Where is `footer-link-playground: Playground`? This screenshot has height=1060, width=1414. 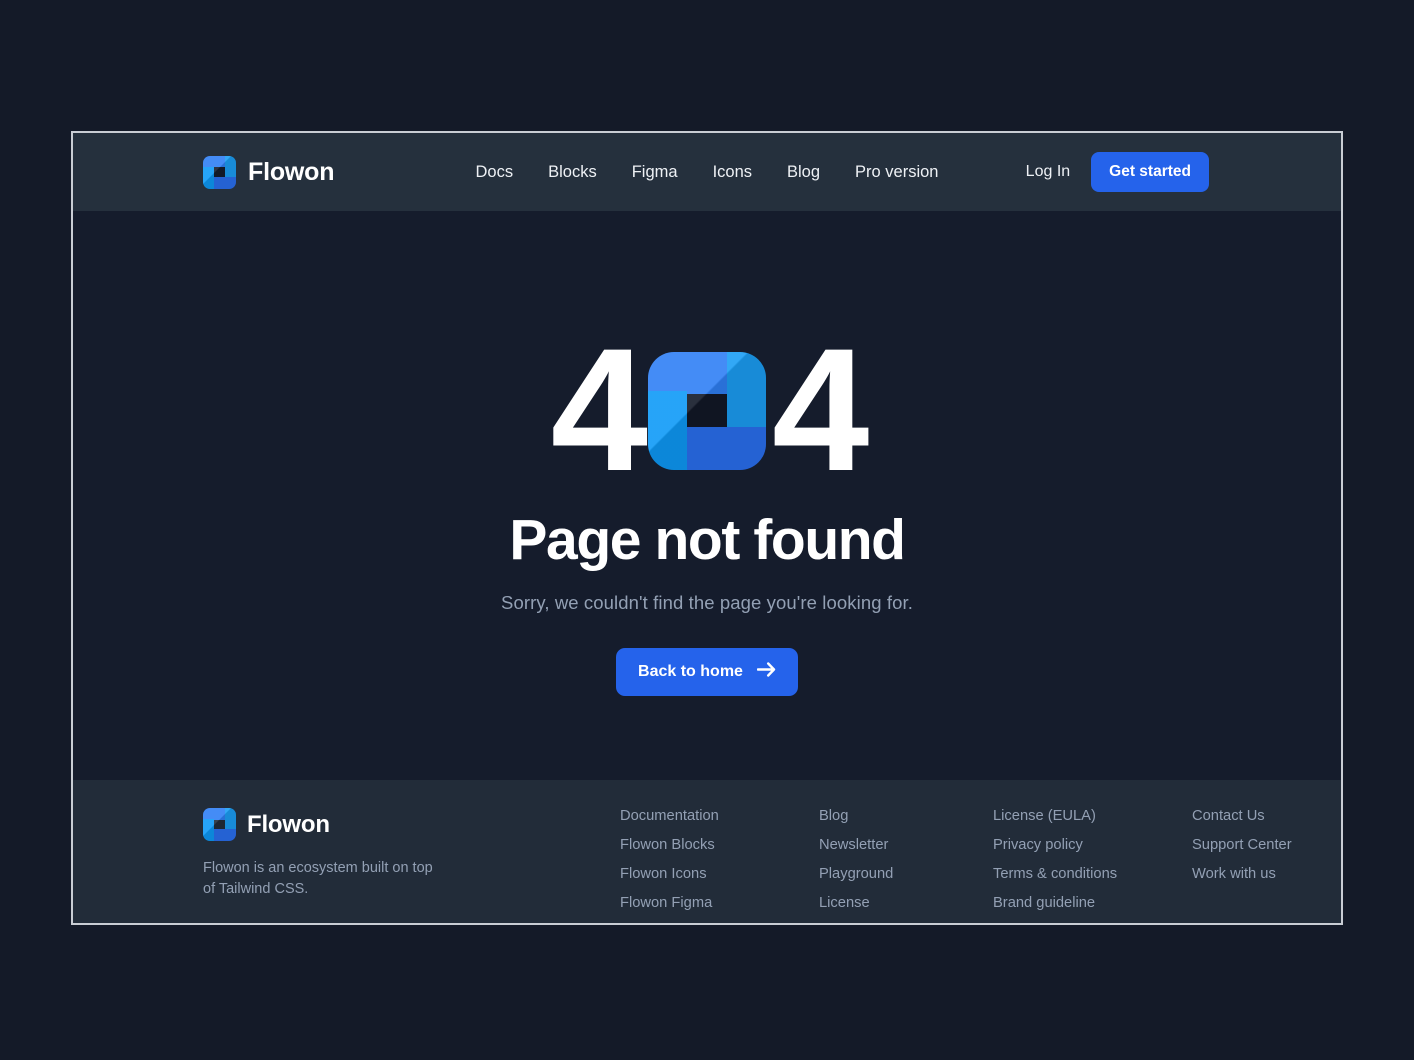
footer-link-playground: Playground is located at coordinates (906, 874).